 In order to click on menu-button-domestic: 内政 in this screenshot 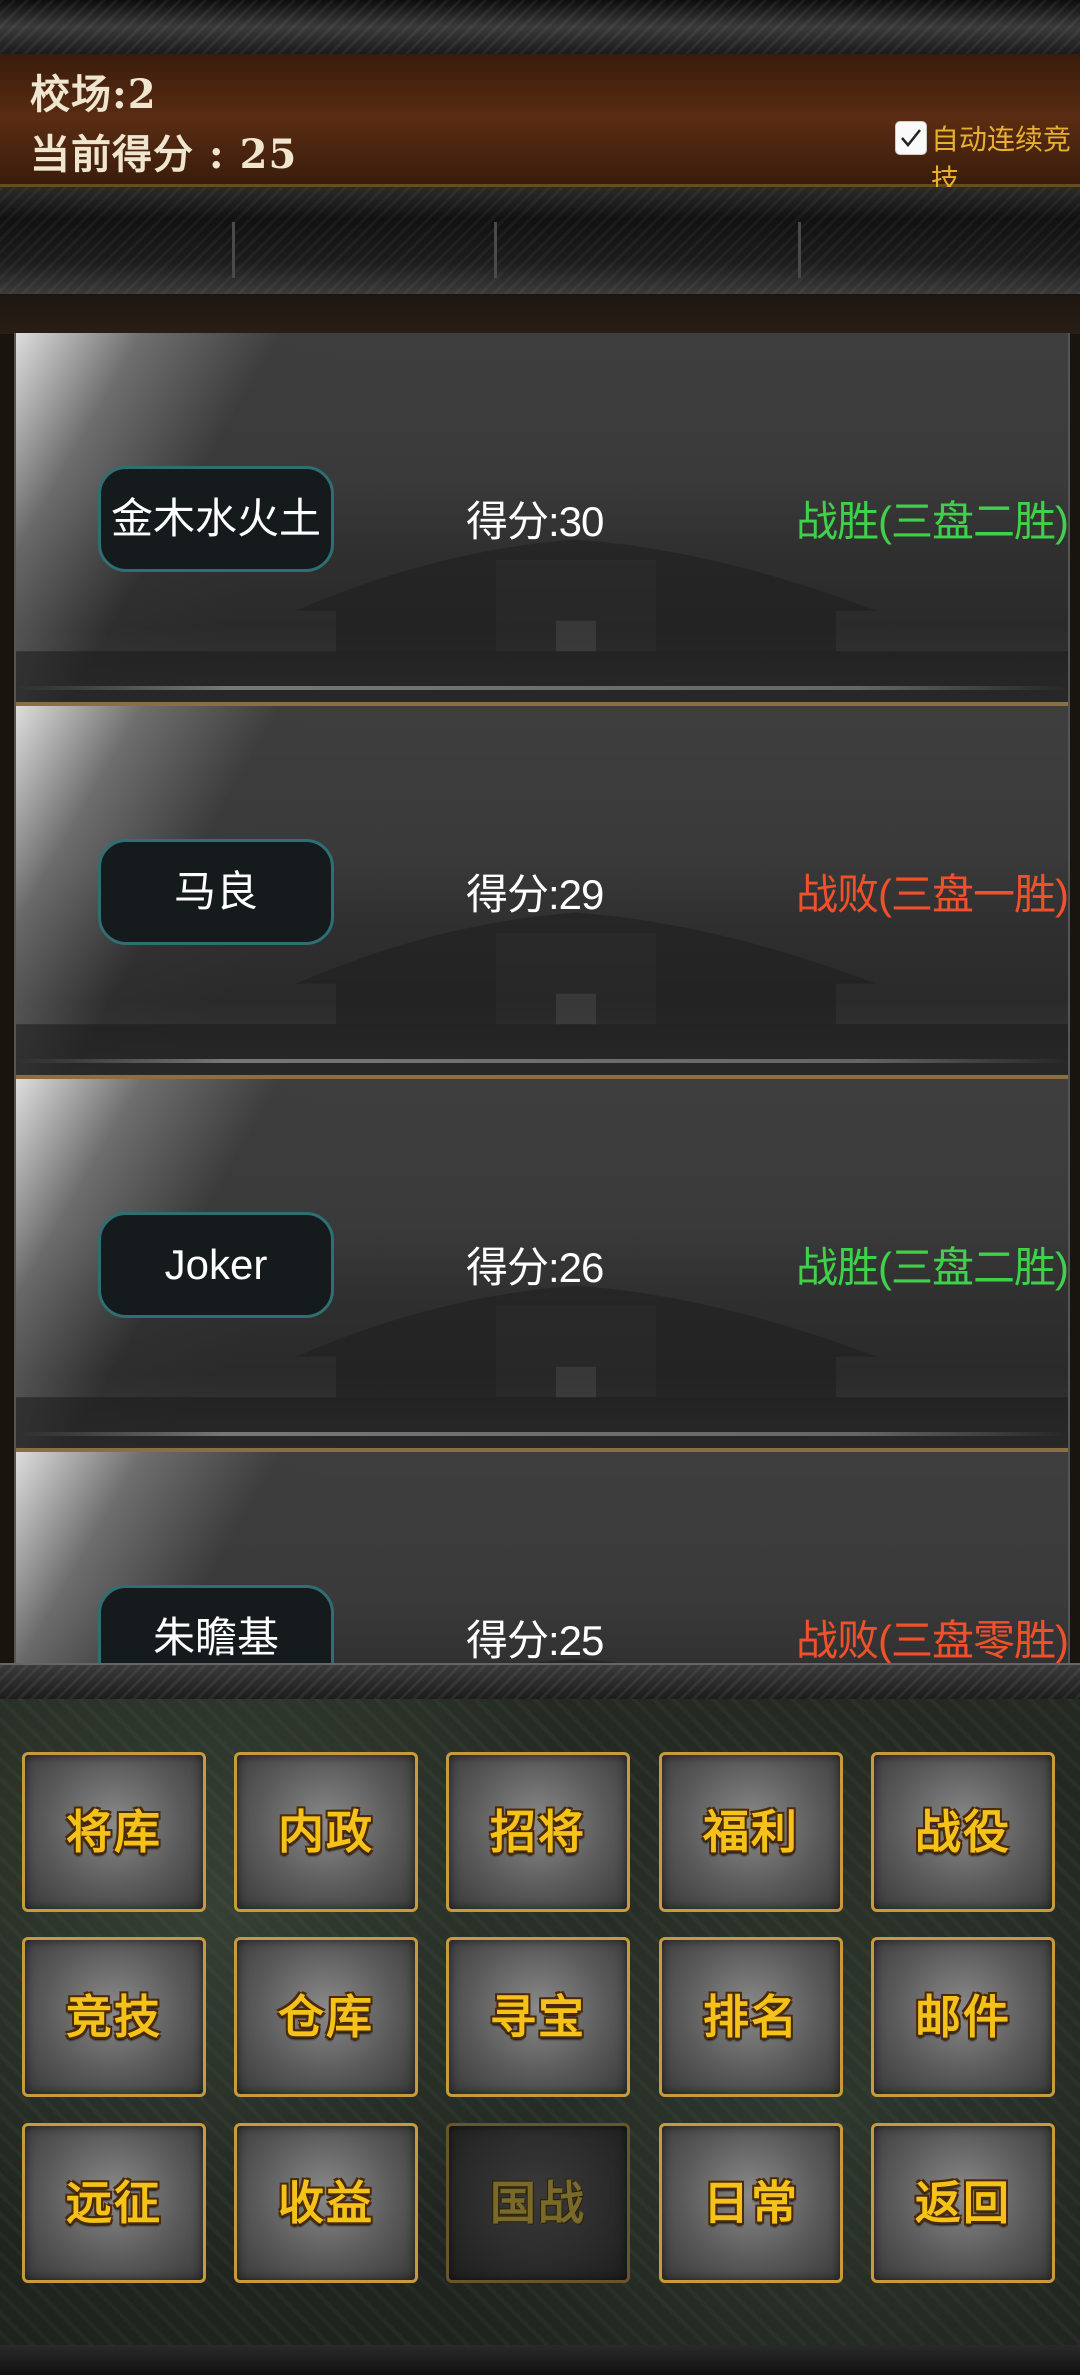, I will do `click(326, 1832)`.